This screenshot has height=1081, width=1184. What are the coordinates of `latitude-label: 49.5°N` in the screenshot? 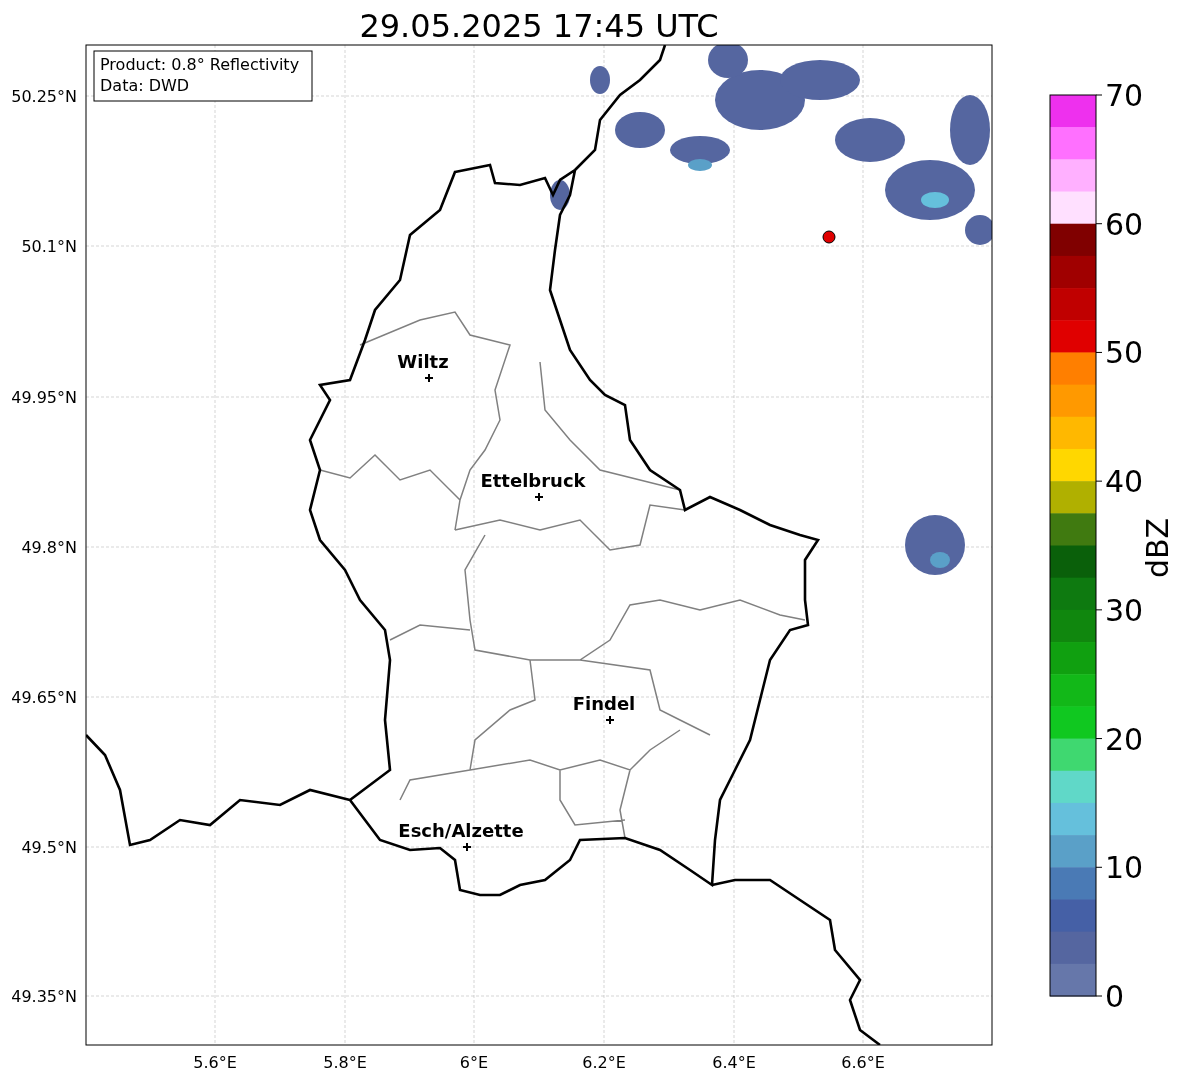 It's located at (49, 847).